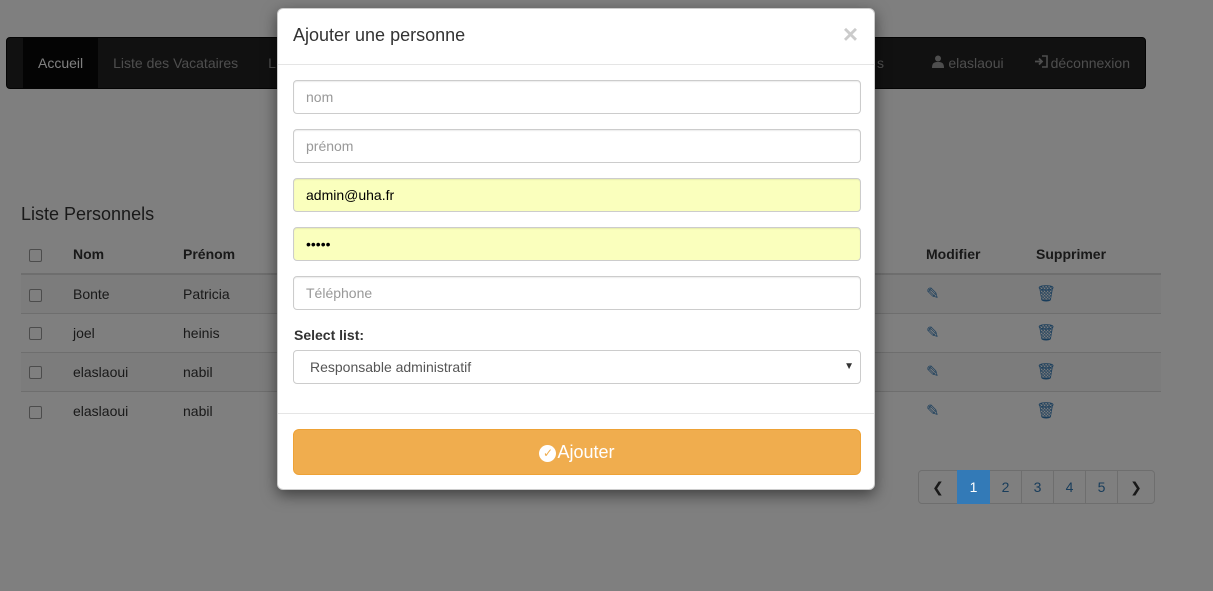 The height and width of the screenshot is (591, 1213). What do you see at coordinates (973, 487) in the screenshot?
I see `page-button-1: 1` at bounding box center [973, 487].